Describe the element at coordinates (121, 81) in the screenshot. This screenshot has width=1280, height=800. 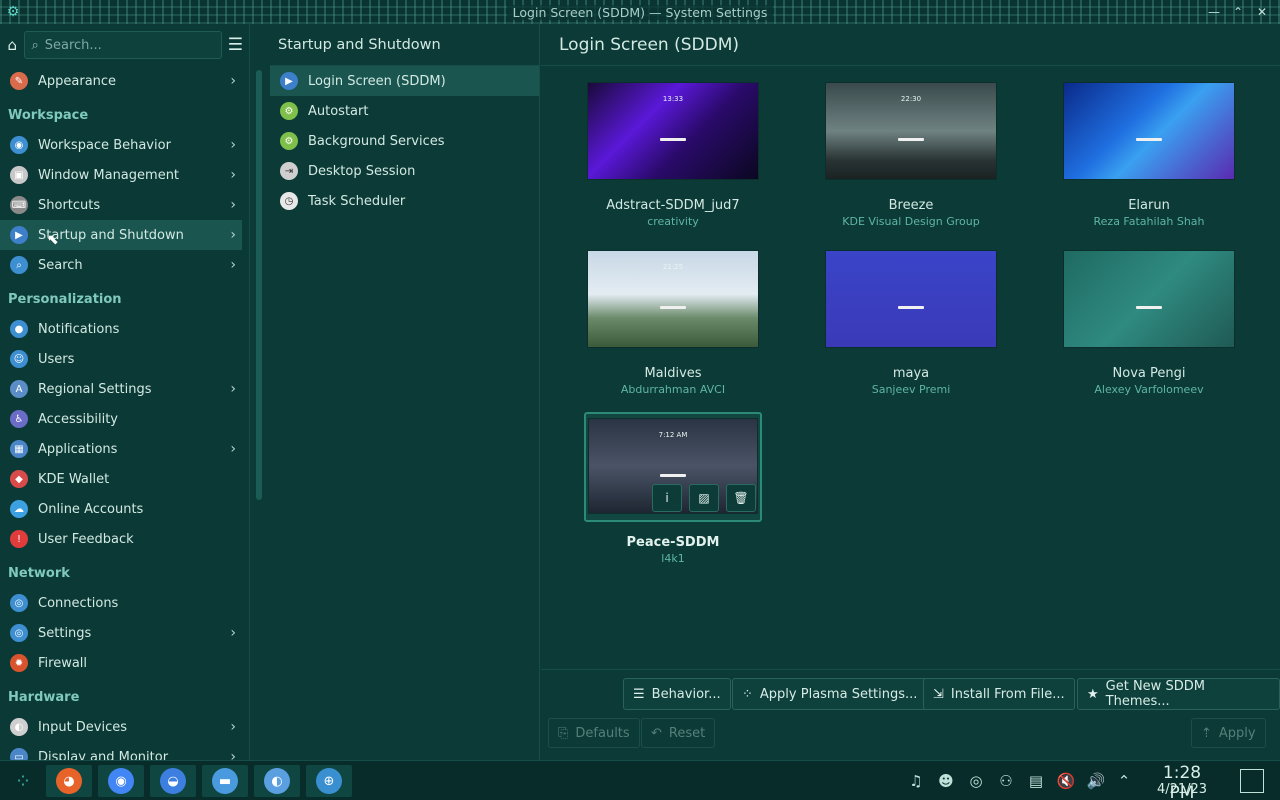
I see `sidebar-item-appearance: ✎ Appearance ›` at that location.